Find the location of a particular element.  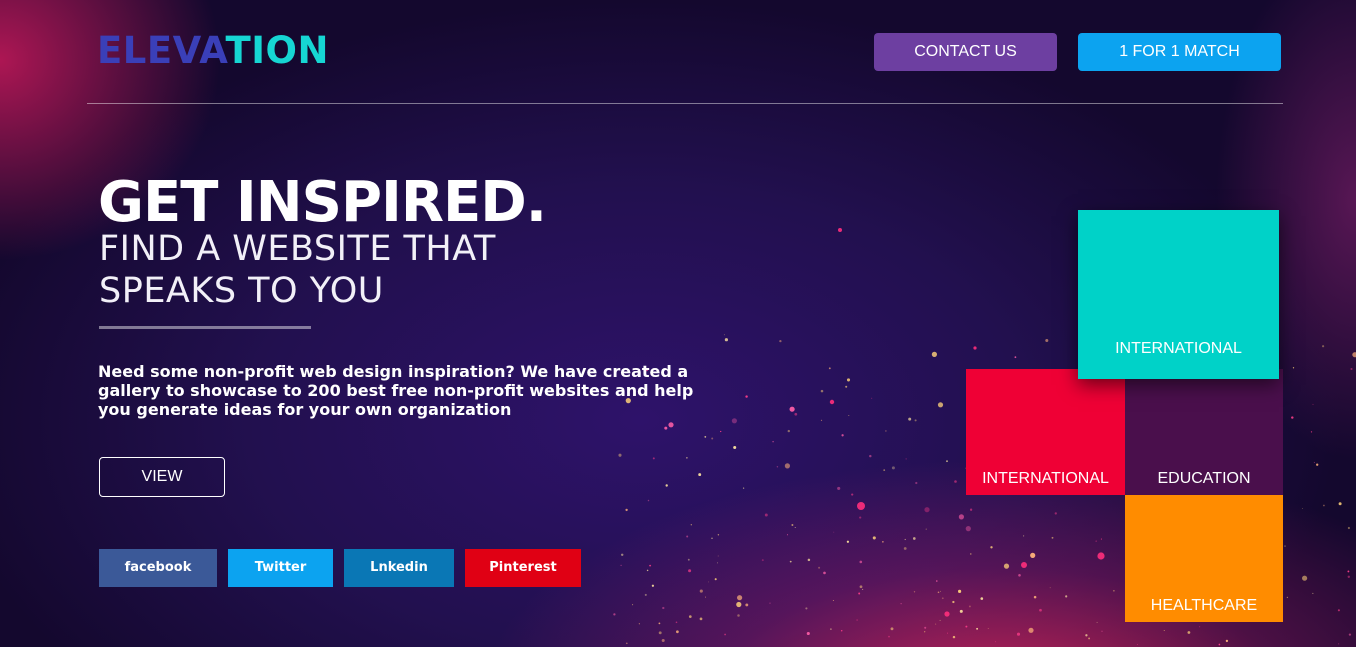

logo-text-primary: ELEVA is located at coordinates (161, 50).